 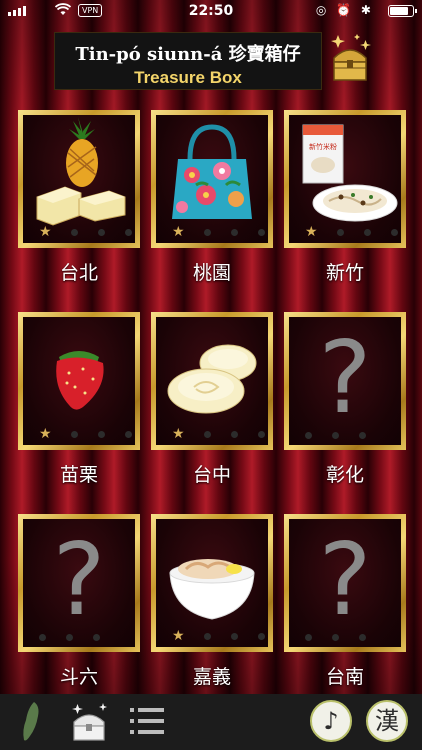 I want to click on card-hsinchu: 新竹米粉 ★, so click(x=345, y=179).